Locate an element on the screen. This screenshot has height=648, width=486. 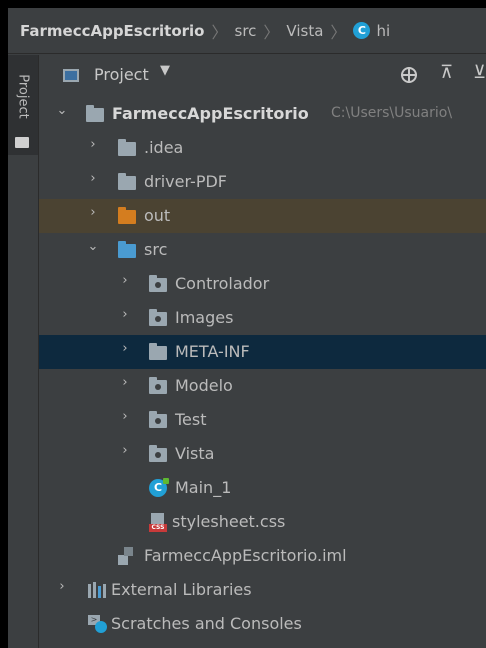
tree-item-label: FarmeccAppEscritorio is located at coordinates (210, 113).